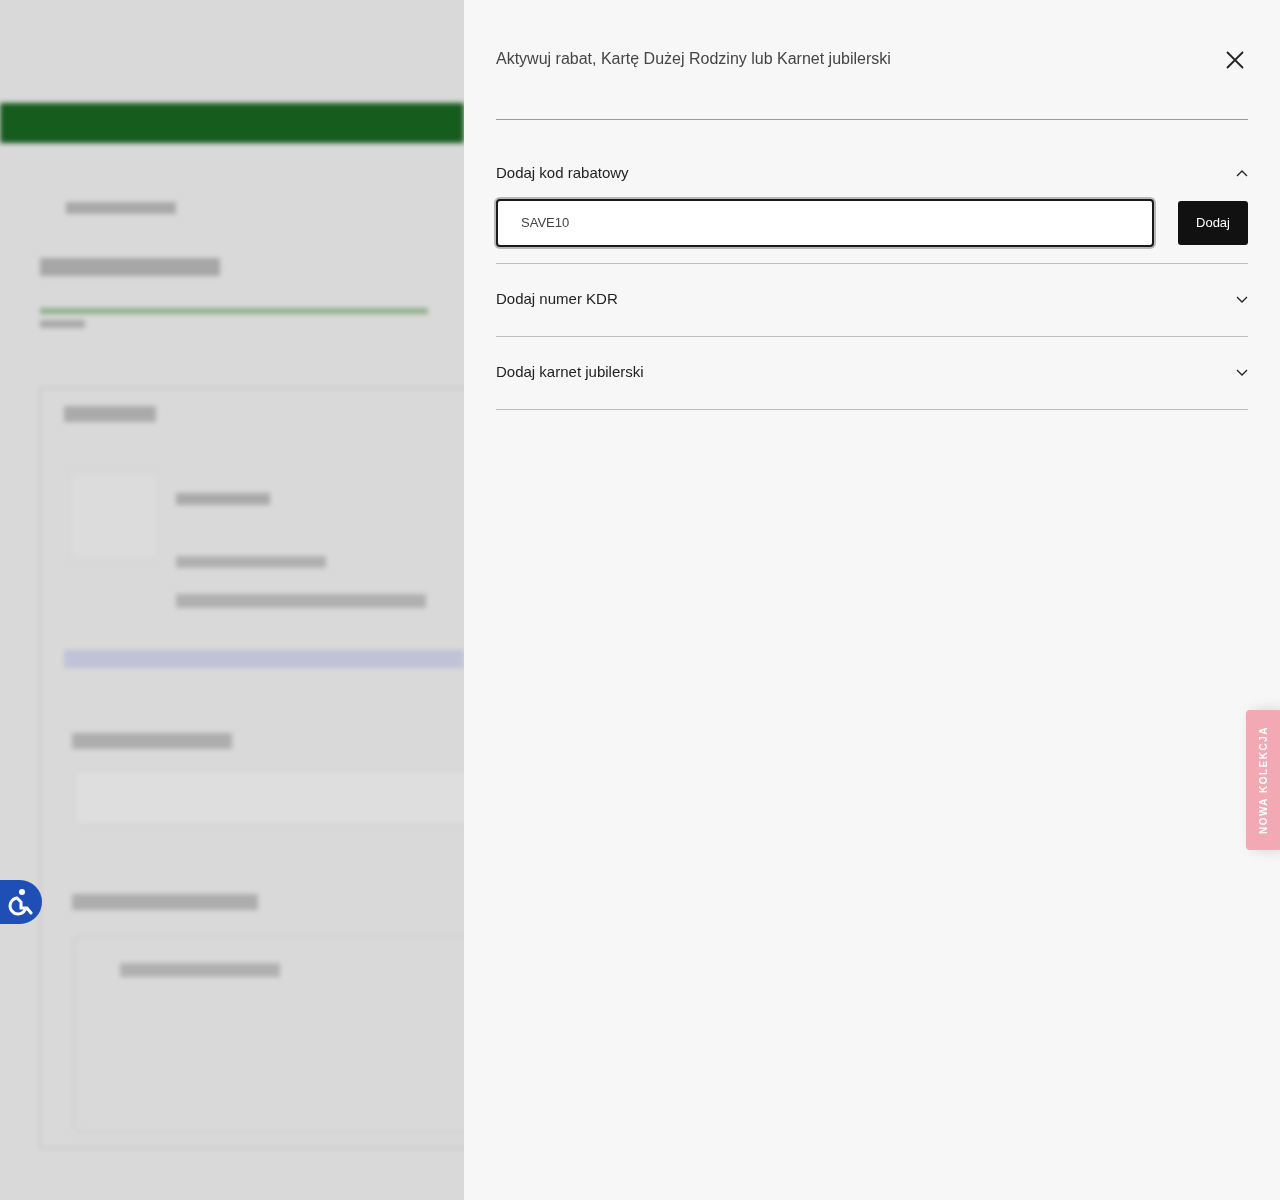 The width and height of the screenshot is (1280, 1200). Describe the element at coordinates (872, 173) in the screenshot. I see `section-toggle: Dodaj kod rabatowy` at that location.